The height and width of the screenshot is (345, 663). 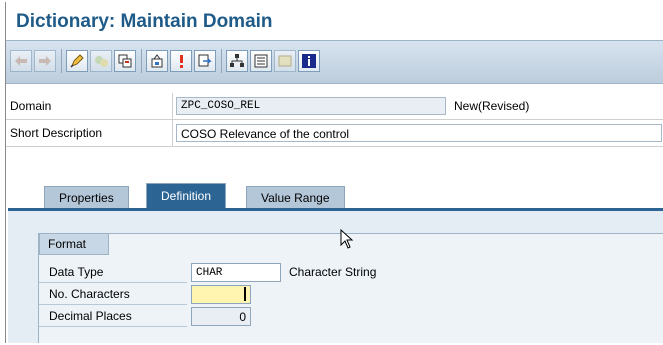 I want to click on num-characters-input, so click(x=221, y=294).